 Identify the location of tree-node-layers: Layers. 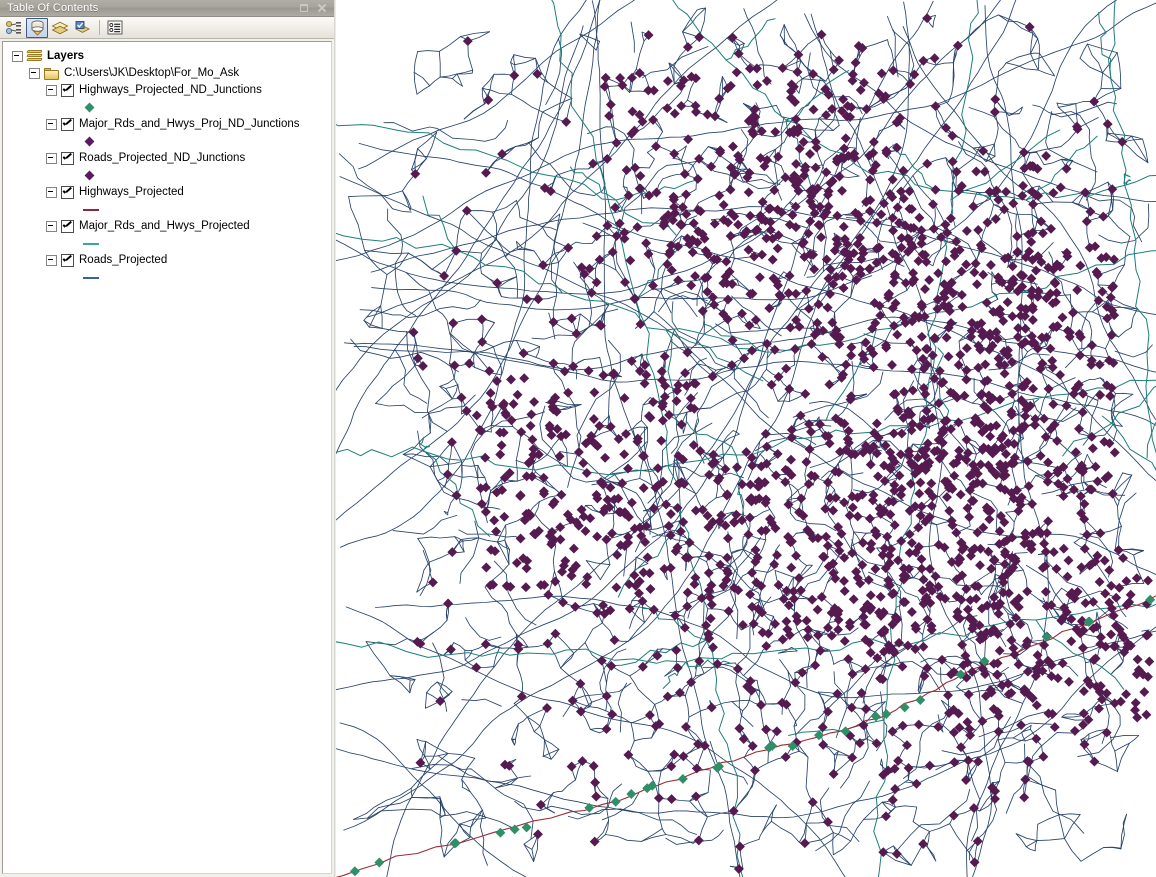
(167, 56).